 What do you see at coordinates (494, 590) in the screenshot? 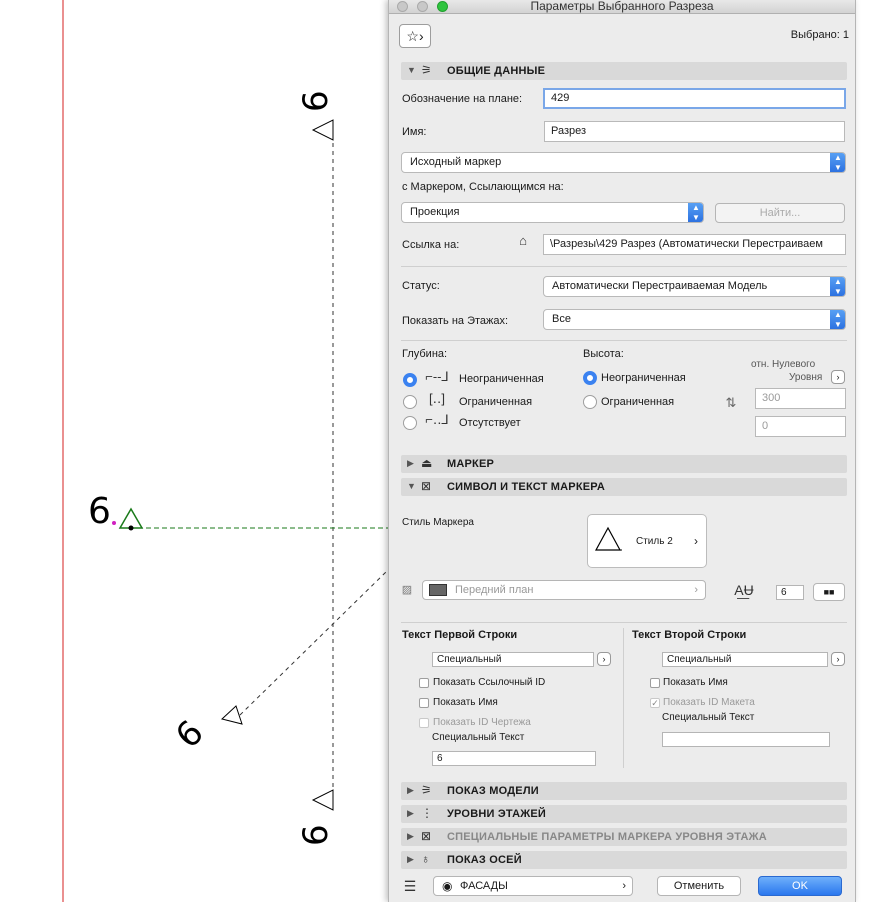
I see `pen-label: Передний план` at bounding box center [494, 590].